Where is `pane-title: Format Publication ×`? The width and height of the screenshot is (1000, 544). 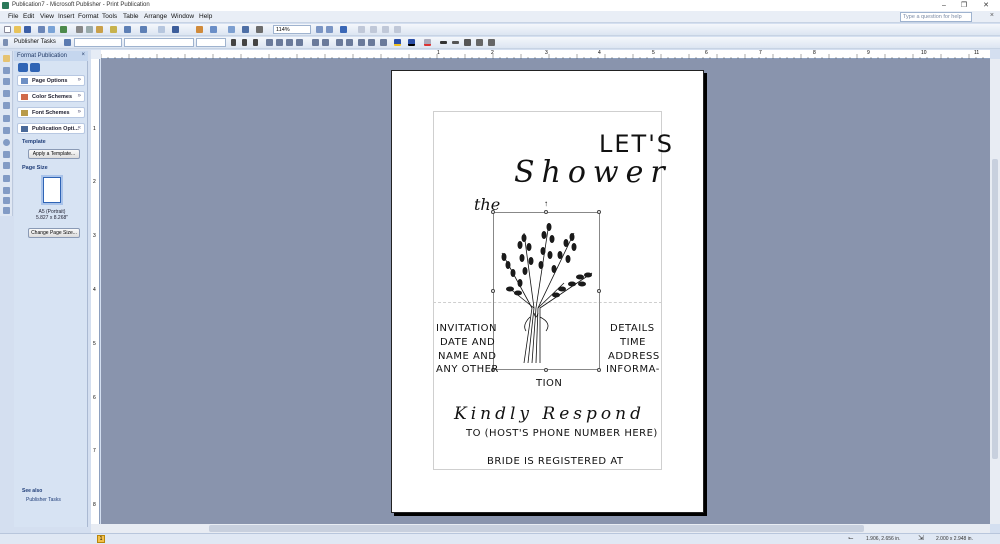 pane-title: Format Publication × is located at coordinates (51, 56).